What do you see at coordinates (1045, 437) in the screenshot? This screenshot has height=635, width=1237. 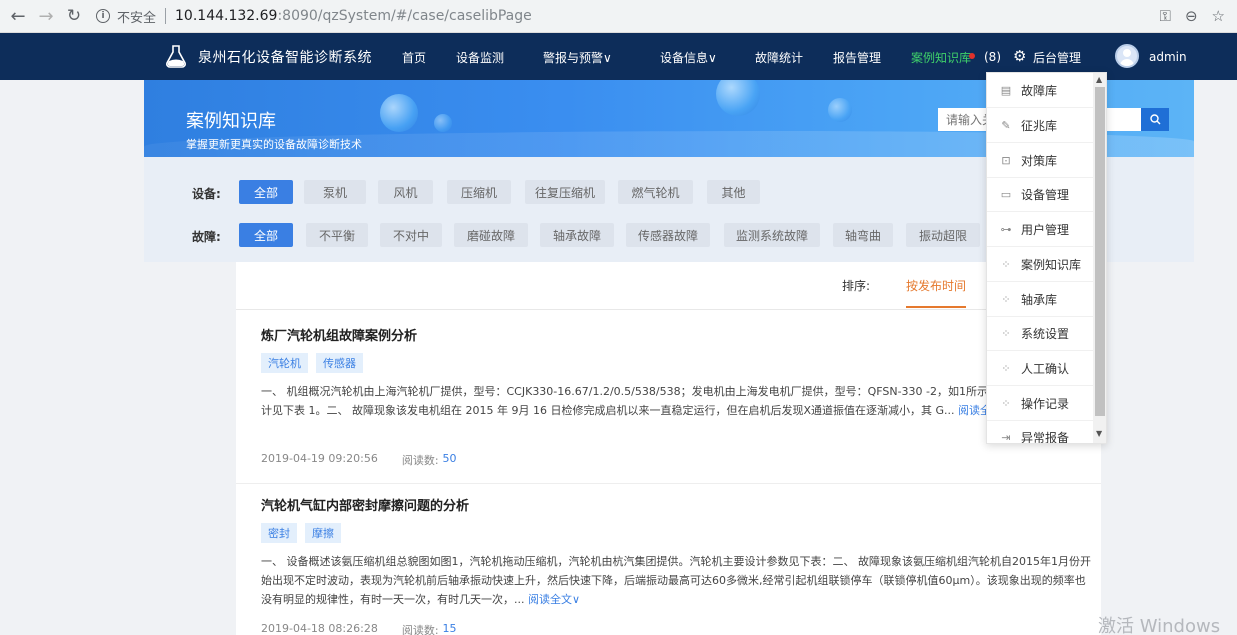 I see `menu-item-label: 异常报备` at bounding box center [1045, 437].